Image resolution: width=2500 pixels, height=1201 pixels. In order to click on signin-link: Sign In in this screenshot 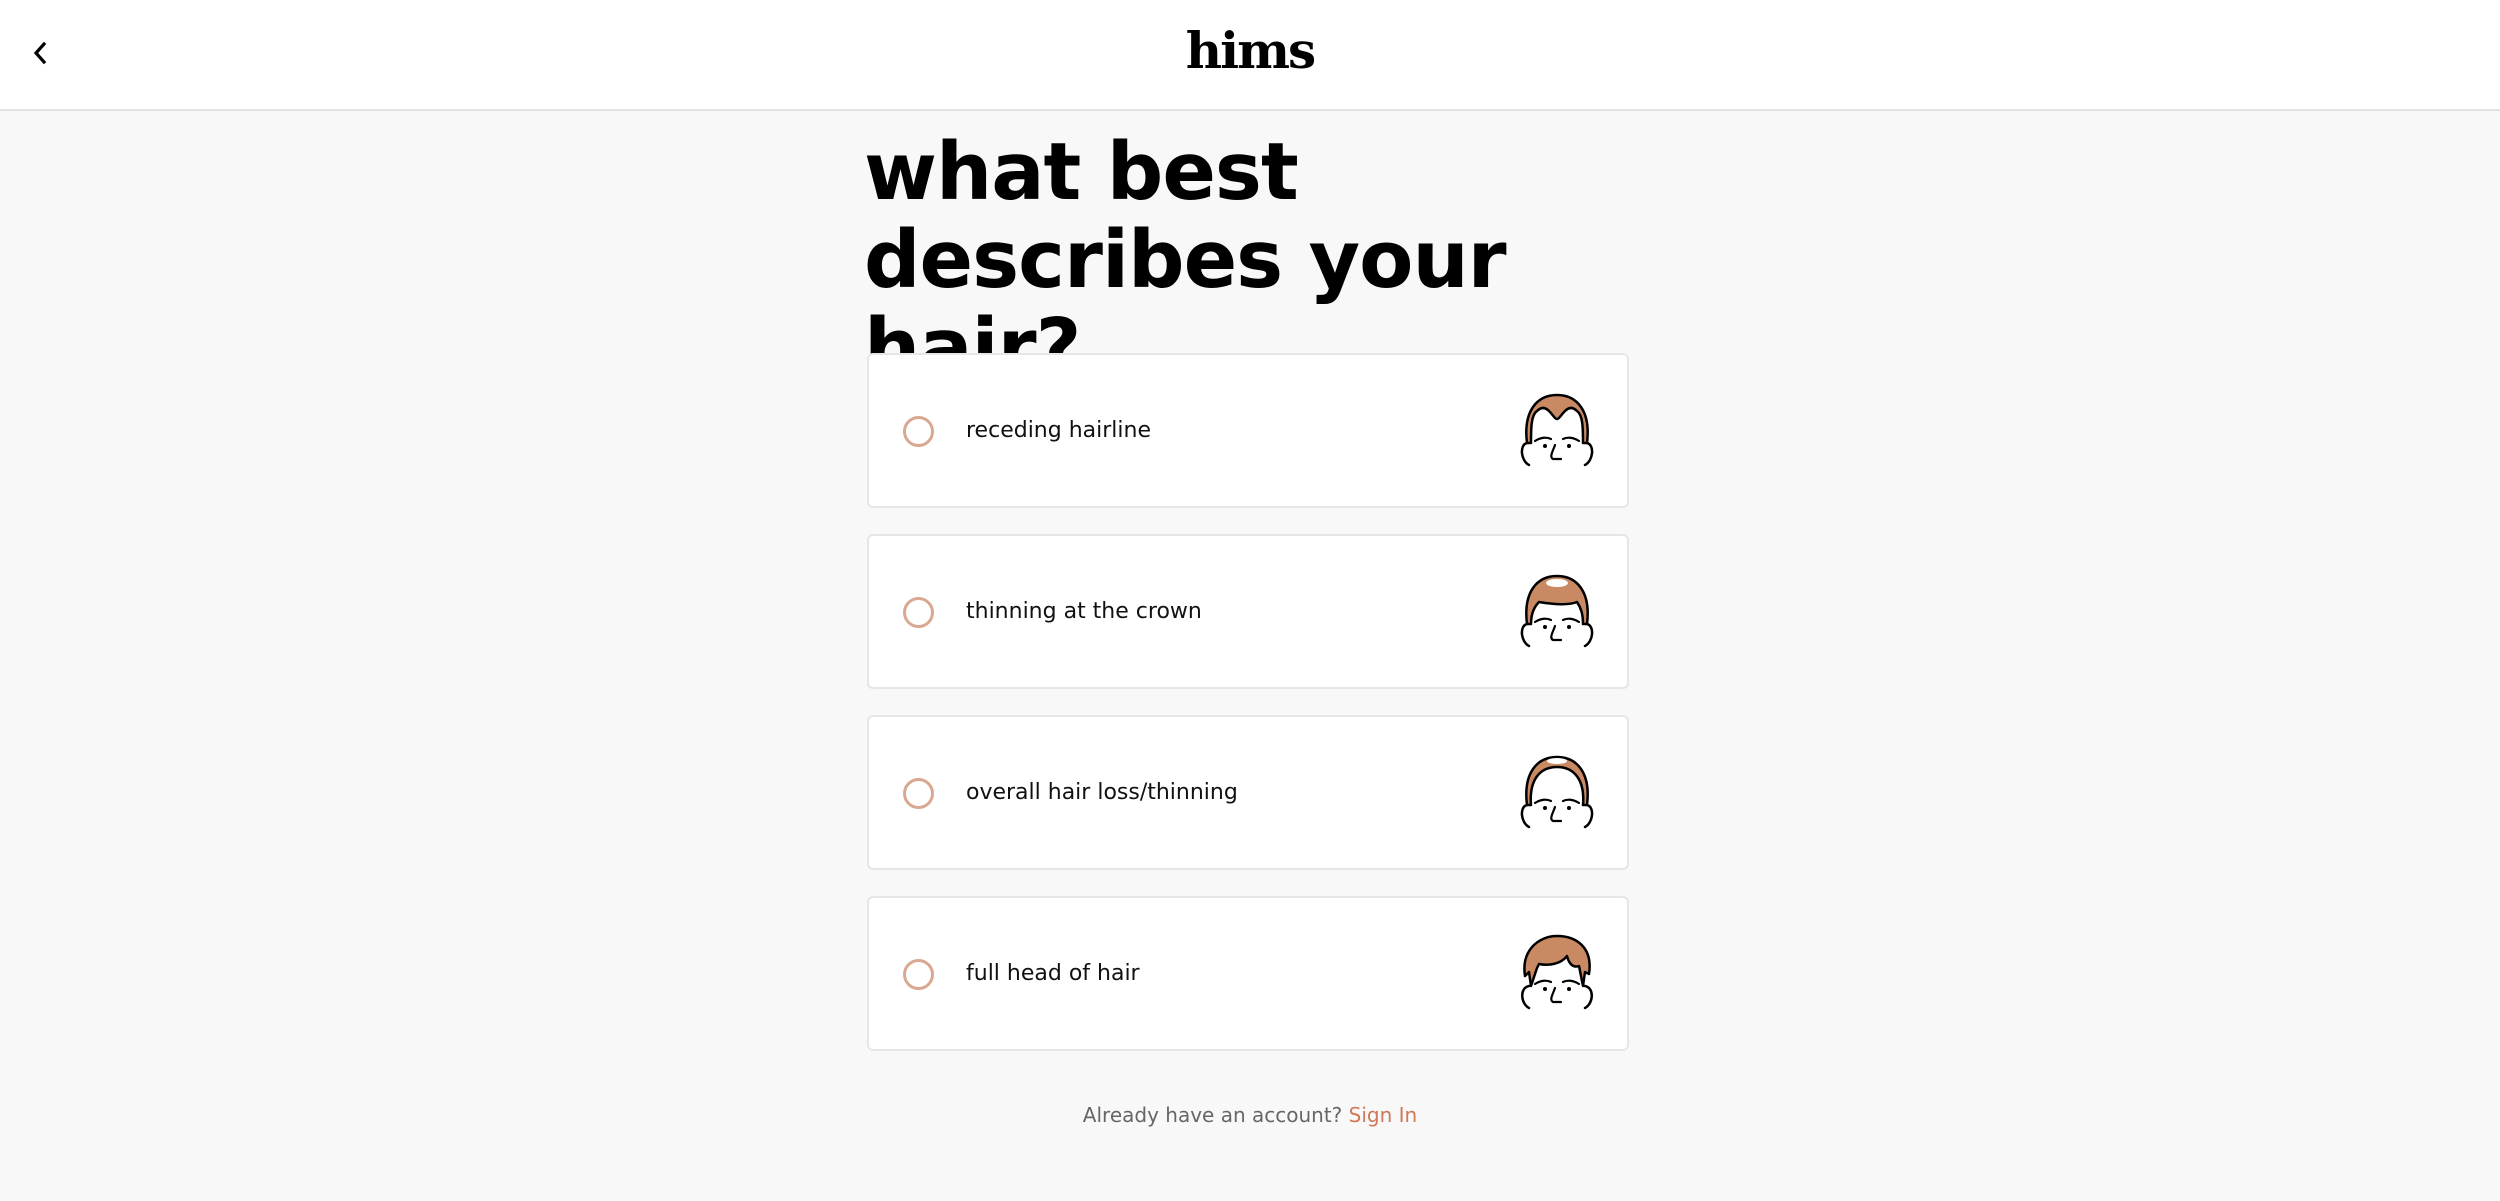, I will do `click(1383, 1115)`.